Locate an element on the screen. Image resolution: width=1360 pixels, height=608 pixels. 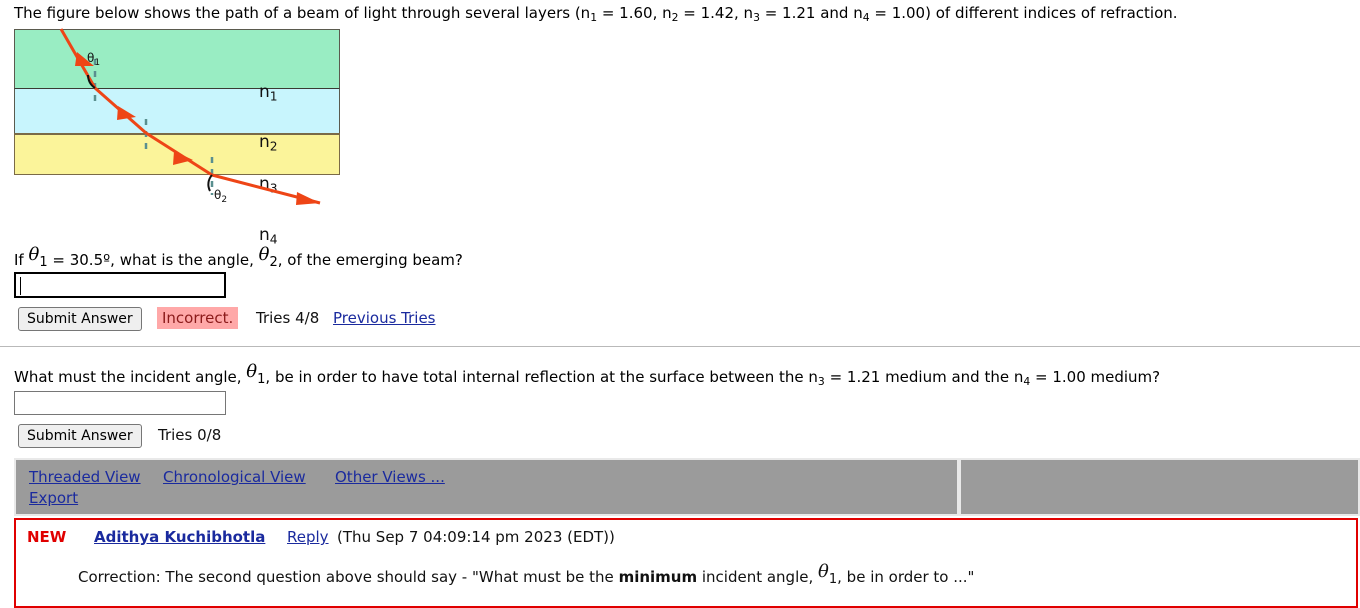
beam-path-svg: θ1 θ2 is located at coordinates (190, 116).